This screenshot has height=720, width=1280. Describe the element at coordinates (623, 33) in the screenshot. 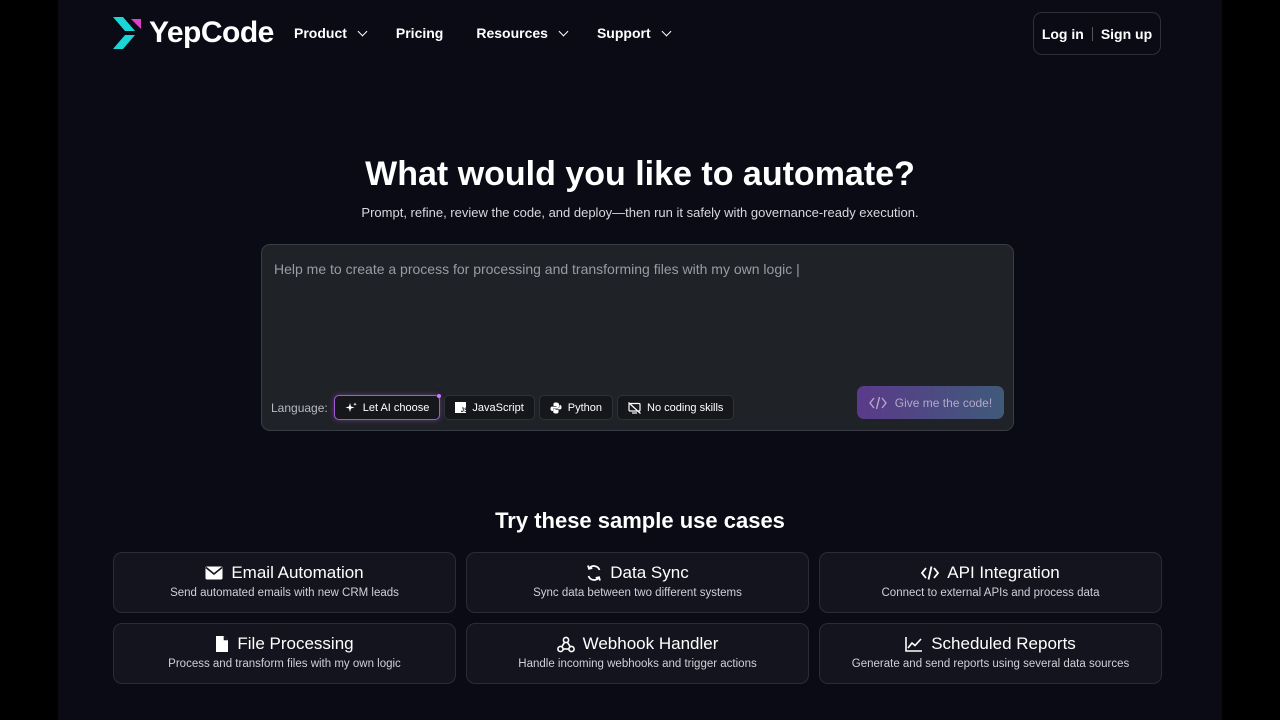

I see `nav-support-label: Support` at that location.